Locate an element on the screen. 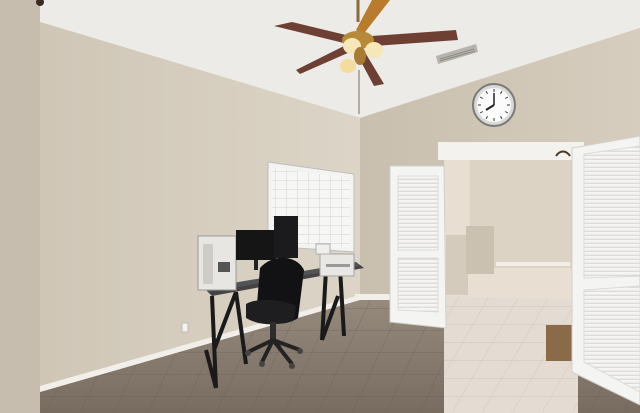 This screenshot has height=413, width=640. bifold-door is located at coordinates (418, 247).